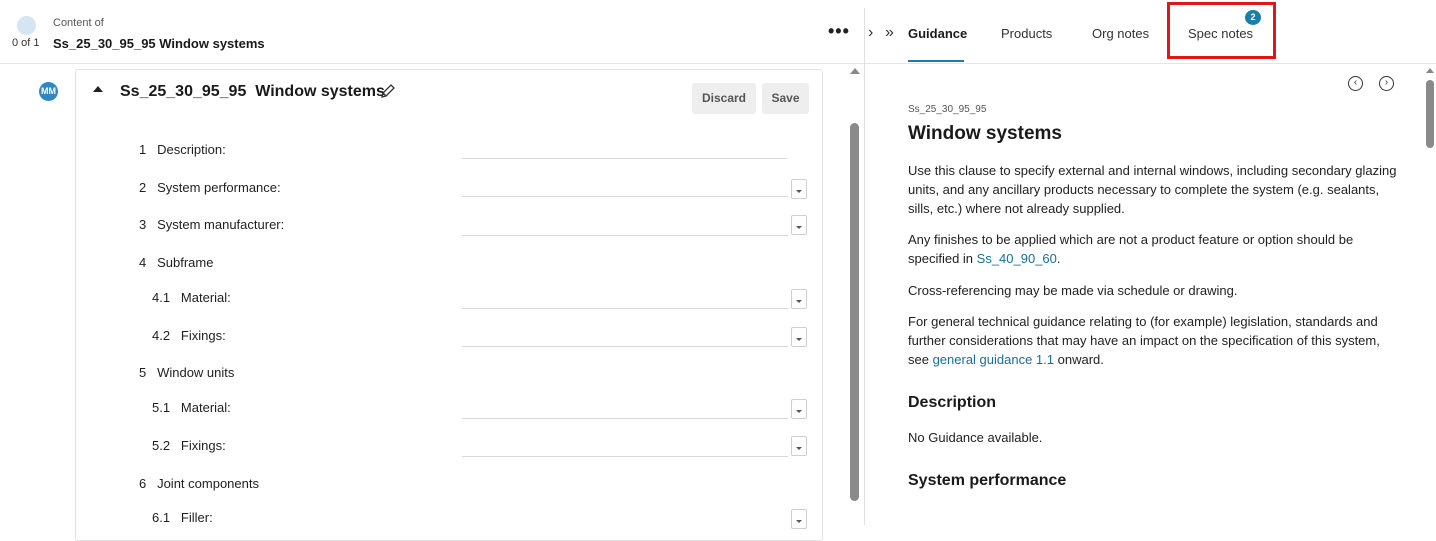 This screenshot has width=1436, height=541. Describe the element at coordinates (143, 224) in the screenshot. I see `row-number: 3` at that location.